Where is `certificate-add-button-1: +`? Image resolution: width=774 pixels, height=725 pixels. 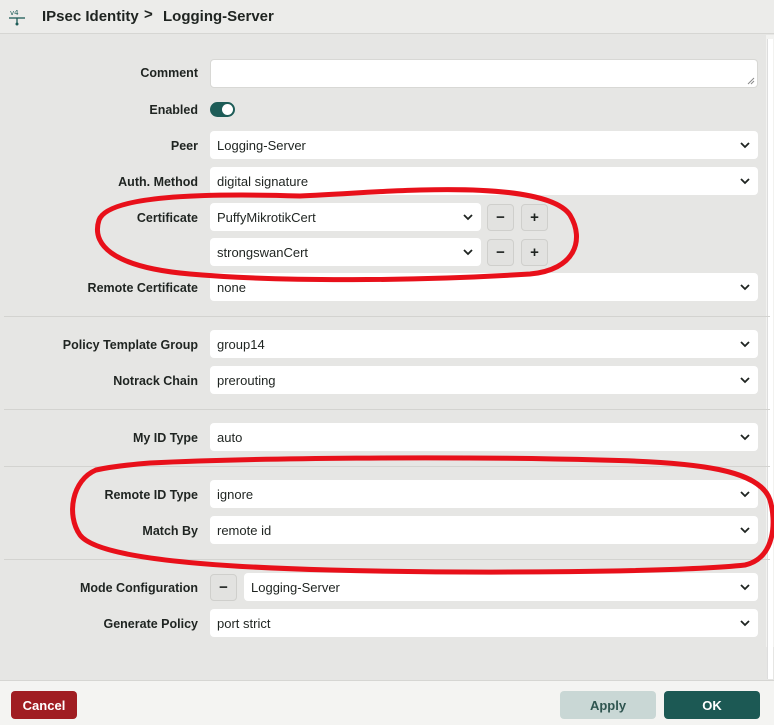
certificate-add-button-1: + is located at coordinates (534, 217).